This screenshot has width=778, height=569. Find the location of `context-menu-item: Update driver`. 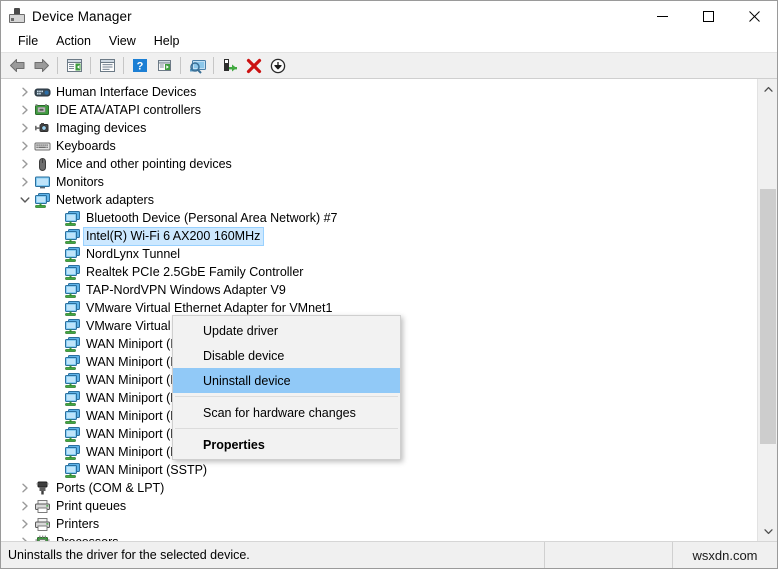

context-menu-item: Update driver is located at coordinates (286, 330).